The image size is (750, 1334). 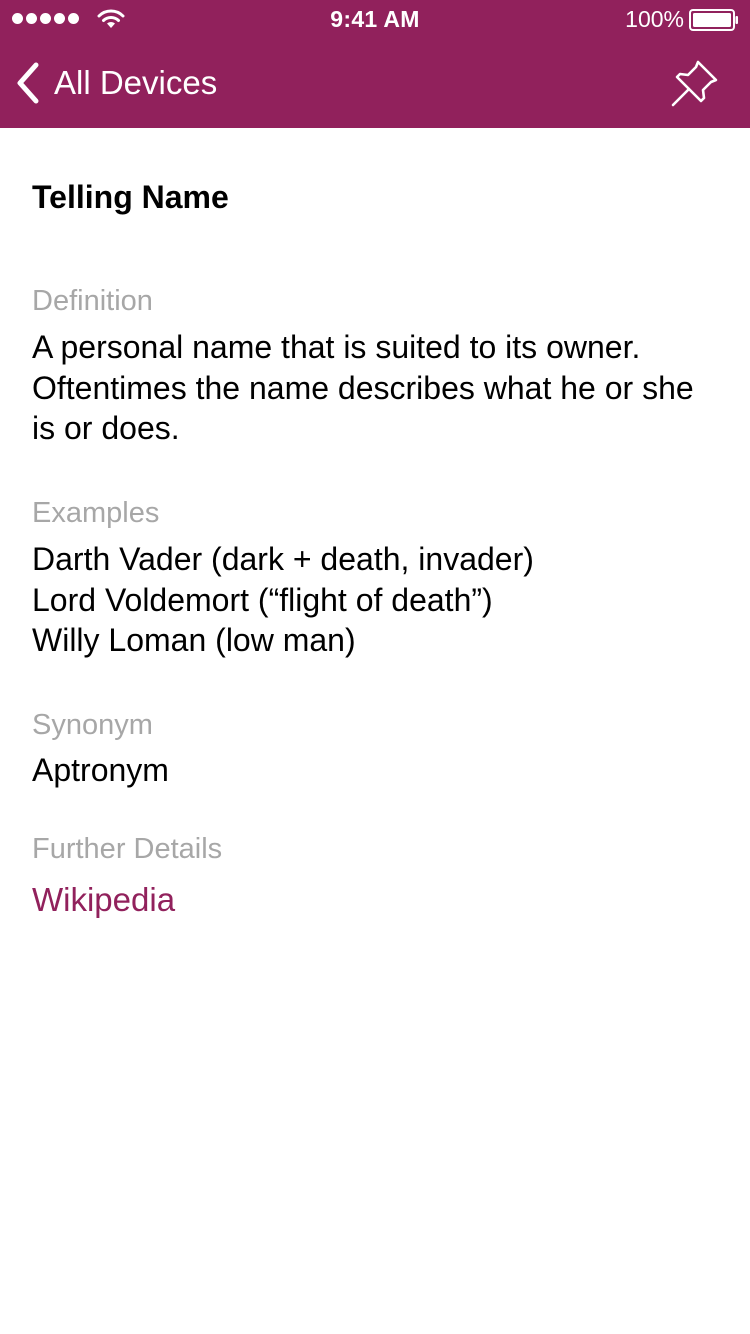 What do you see at coordinates (92, 301) in the screenshot?
I see `definition-label: Definition` at bounding box center [92, 301].